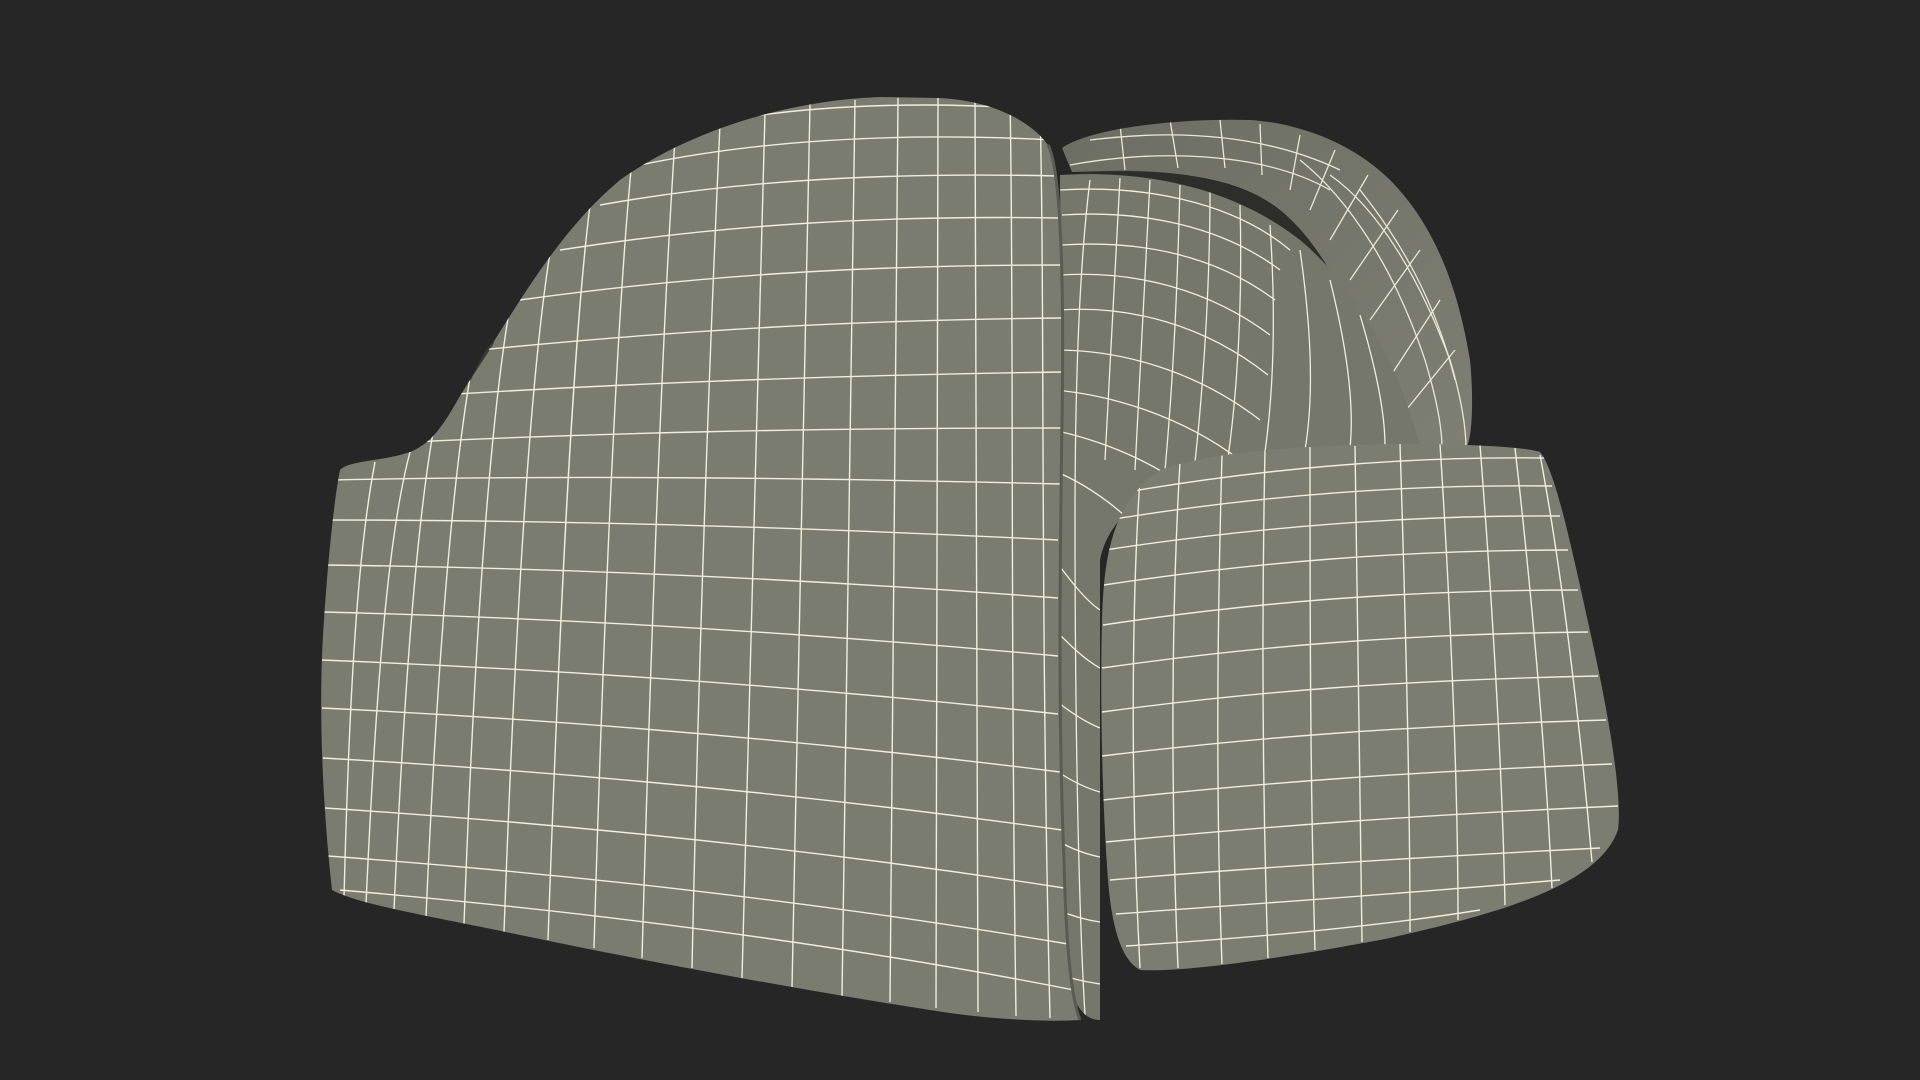 The width and height of the screenshot is (1920, 1080). What do you see at coordinates (1360, 707) in the screenshot?
I see `front-right-earflap` at bounding box center [1360, 707].